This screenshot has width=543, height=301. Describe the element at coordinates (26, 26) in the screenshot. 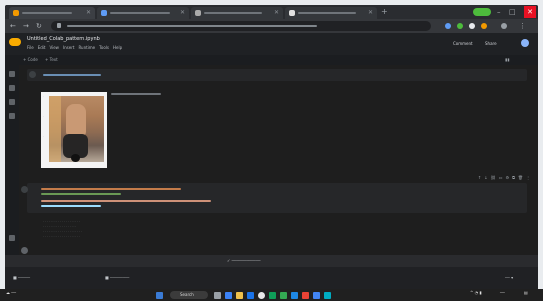

I see `forward-arrow-icon: →` at that location.